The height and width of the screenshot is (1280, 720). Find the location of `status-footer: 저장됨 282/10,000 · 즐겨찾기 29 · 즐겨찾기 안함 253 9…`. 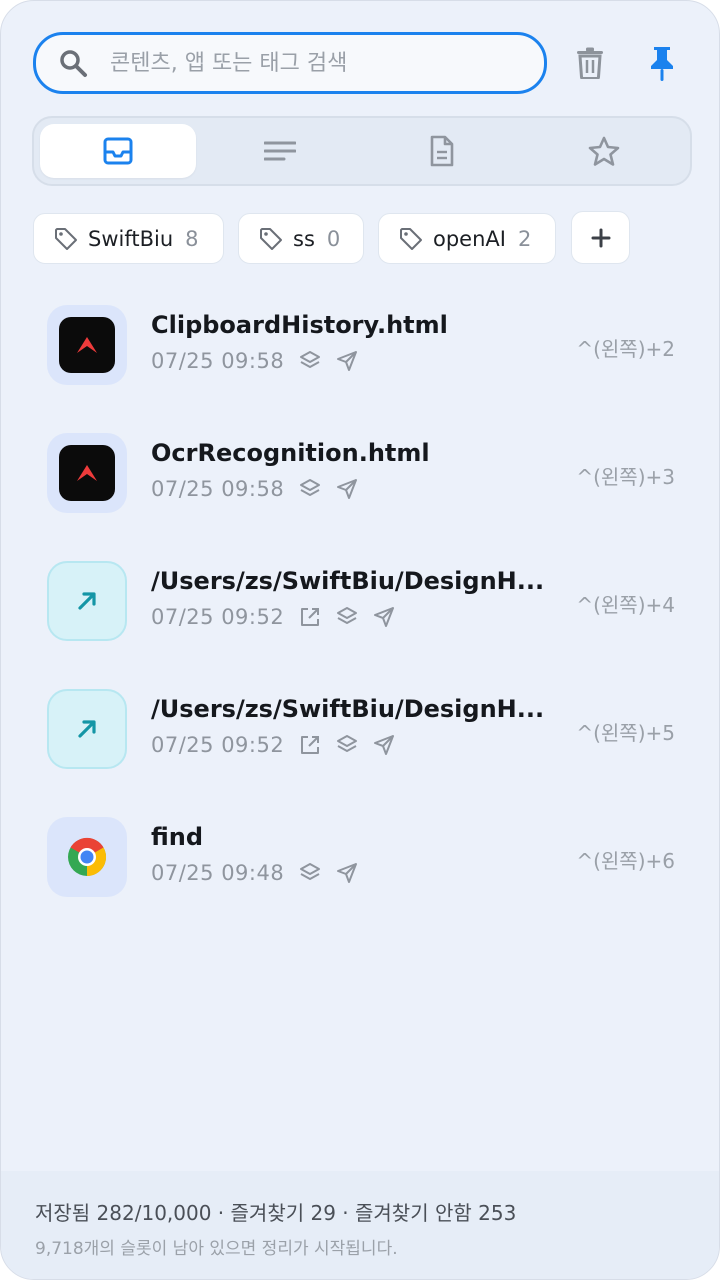

status-footer: 저장됨 282/10,000 · 즐겨찾기 29 · 즐겨찾기 안함 253 9… is located at coordinates (360, 1225).